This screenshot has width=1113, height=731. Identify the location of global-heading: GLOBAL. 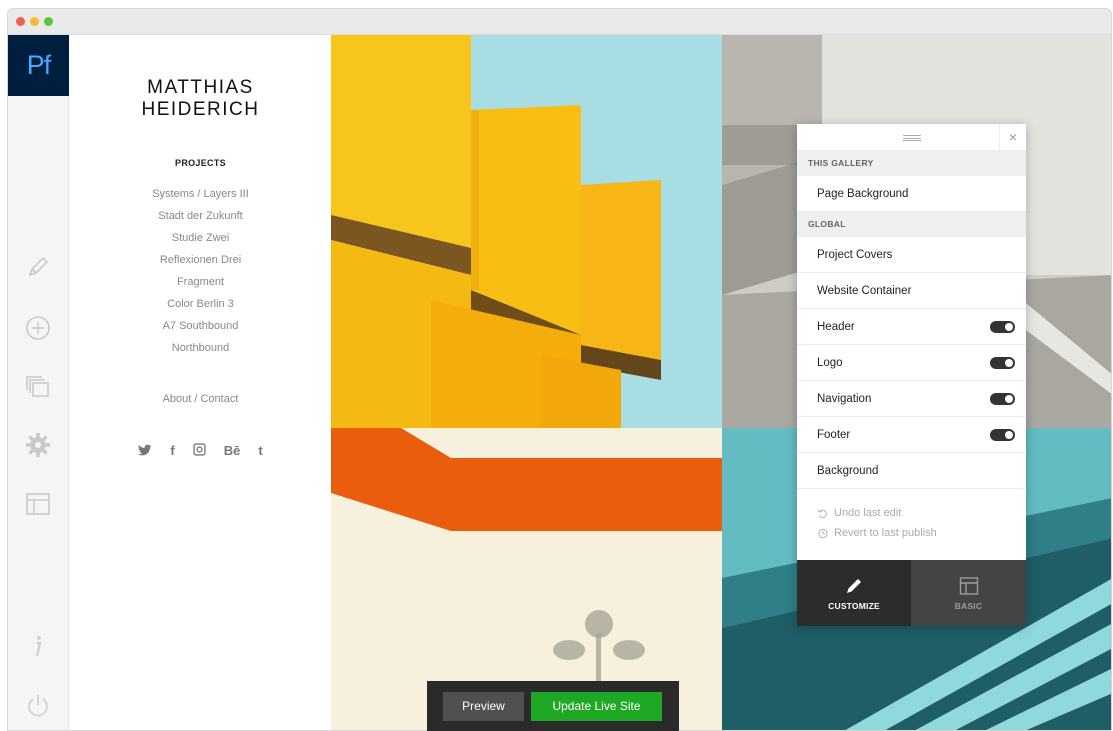
(911, 224).